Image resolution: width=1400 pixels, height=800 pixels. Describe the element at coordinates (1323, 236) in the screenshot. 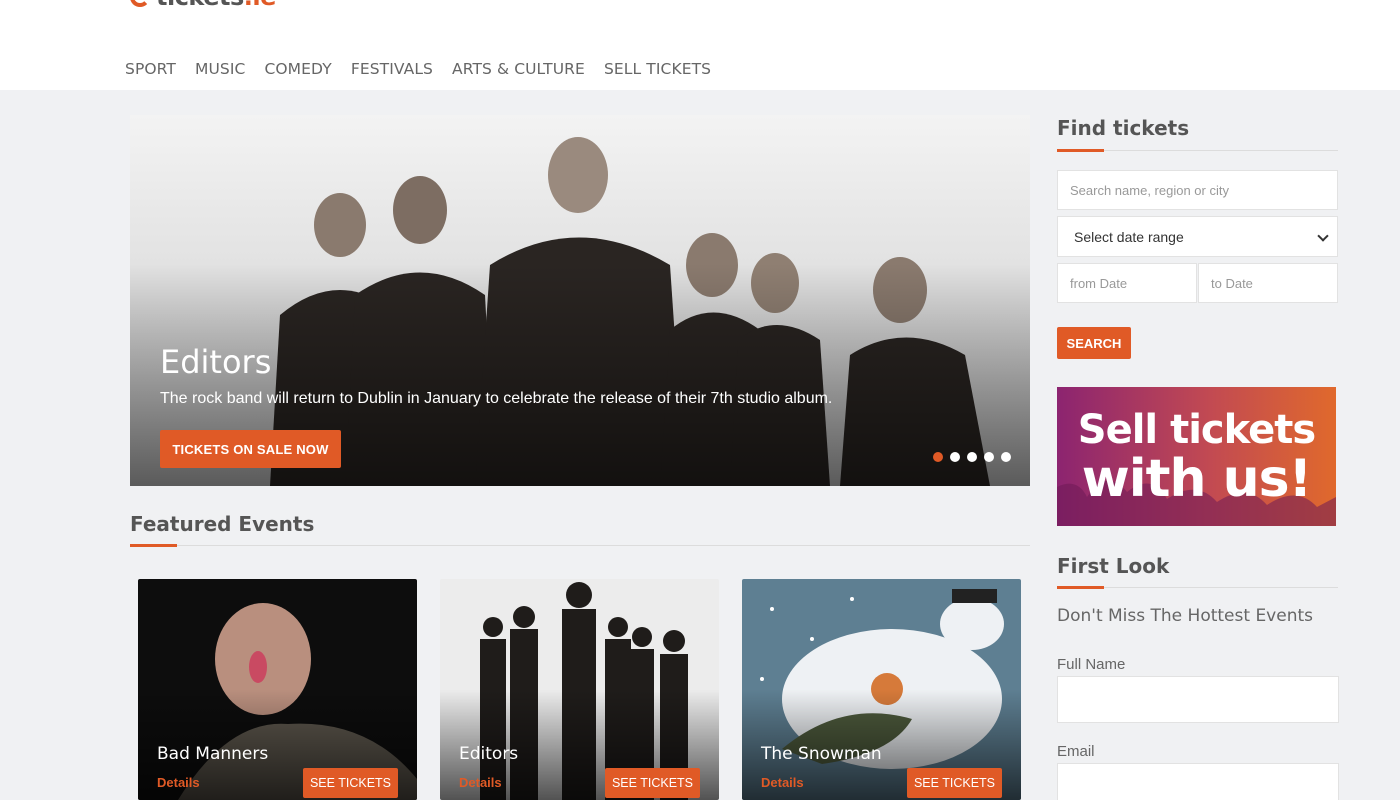

I see `chevron-down-icon` at that location.